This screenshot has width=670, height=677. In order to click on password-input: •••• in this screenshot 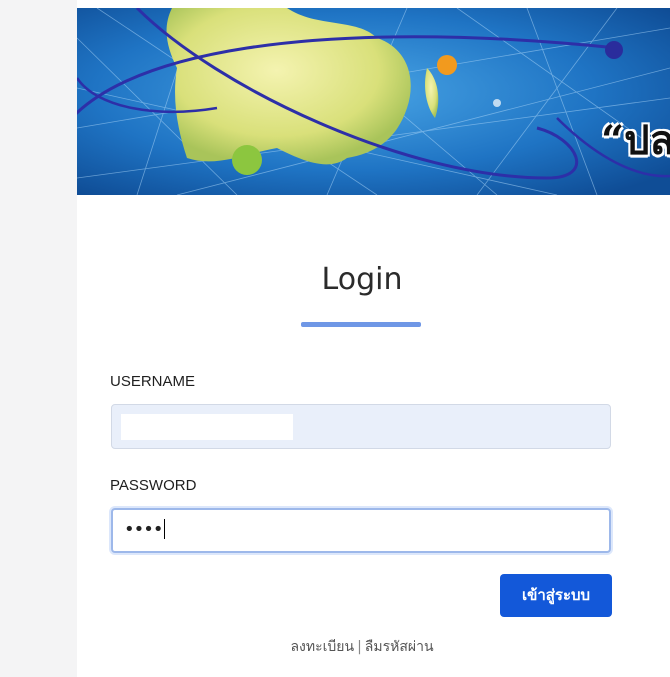, I will do `click(361, 530)`.